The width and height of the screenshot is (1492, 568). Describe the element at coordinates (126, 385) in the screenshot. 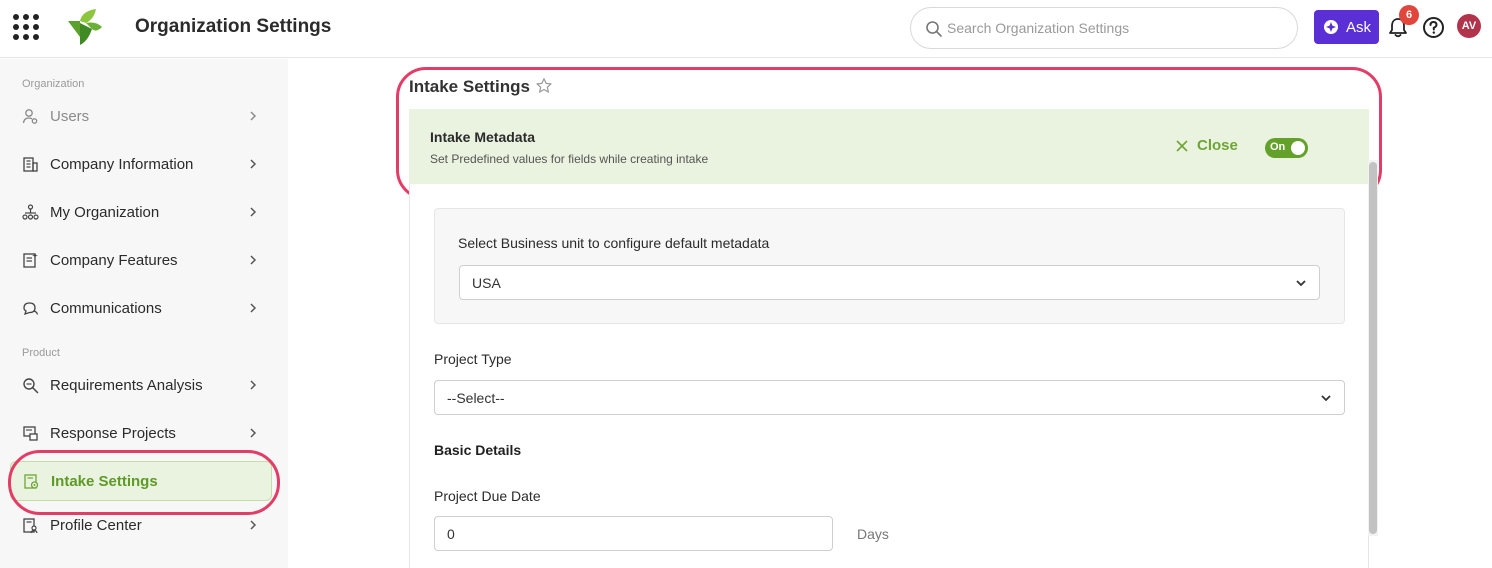

I see `sidebar-item-label: Requirements Analysis` at that location.